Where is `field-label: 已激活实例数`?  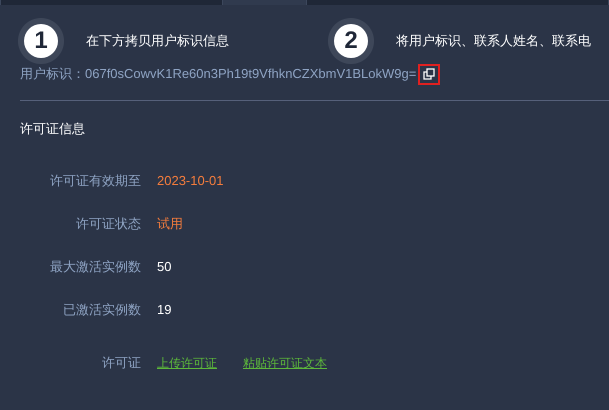
field-label: 已激活实例数 is located at coordinates (101, 310).